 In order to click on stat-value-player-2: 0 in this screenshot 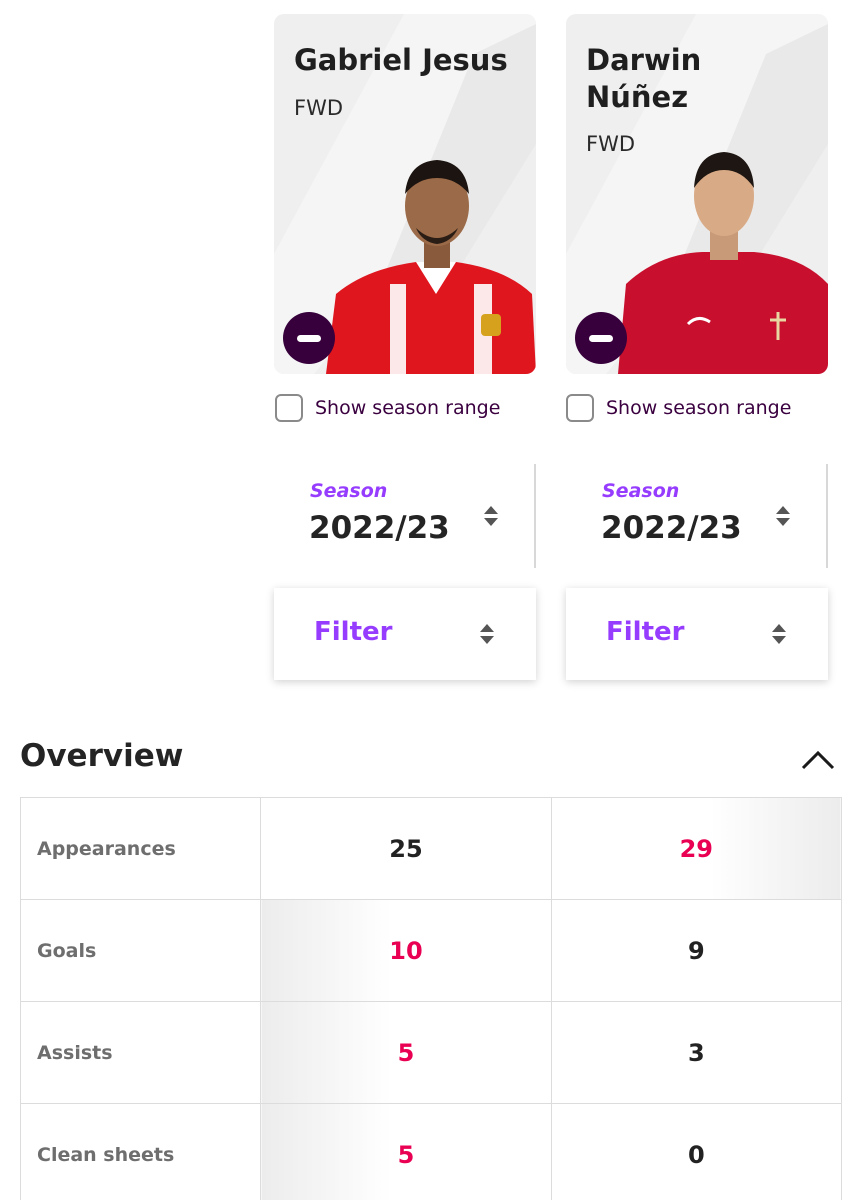, I will do `click(696, 1151)`.